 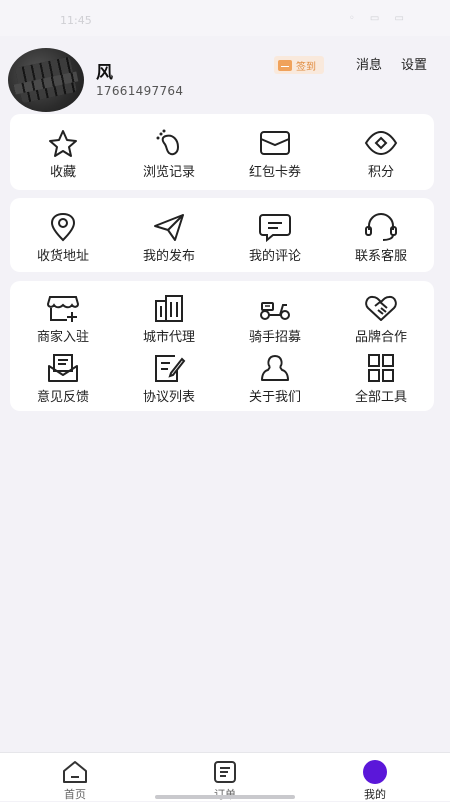 I want to click on my-comments-item: 我的评论, so click(x=275, y=238).